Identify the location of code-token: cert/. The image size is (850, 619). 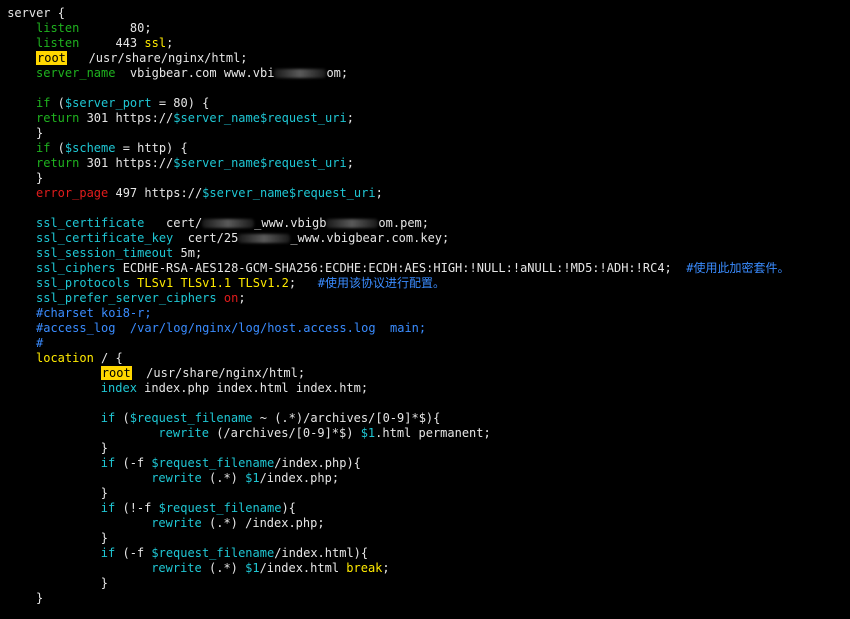
(173, 223).